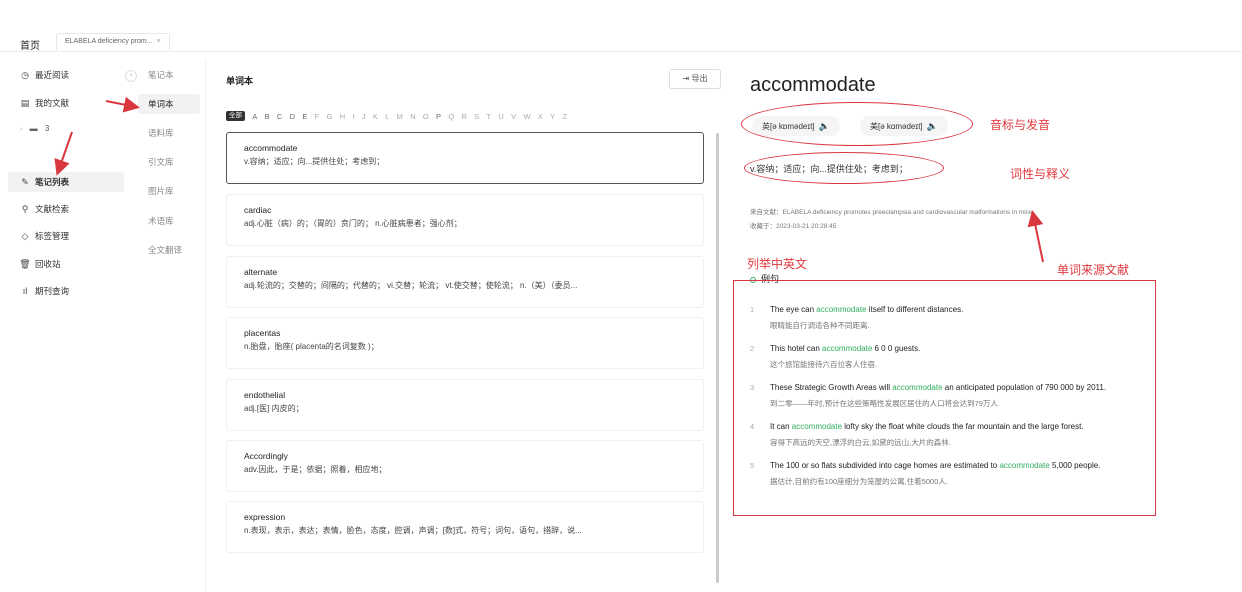 The height and width of the screenshot is (592, 1242). What do you see at coordinates (63, 153) in the screenshot?
I see `arrow-to-notes` at bounding box center [63, 153].